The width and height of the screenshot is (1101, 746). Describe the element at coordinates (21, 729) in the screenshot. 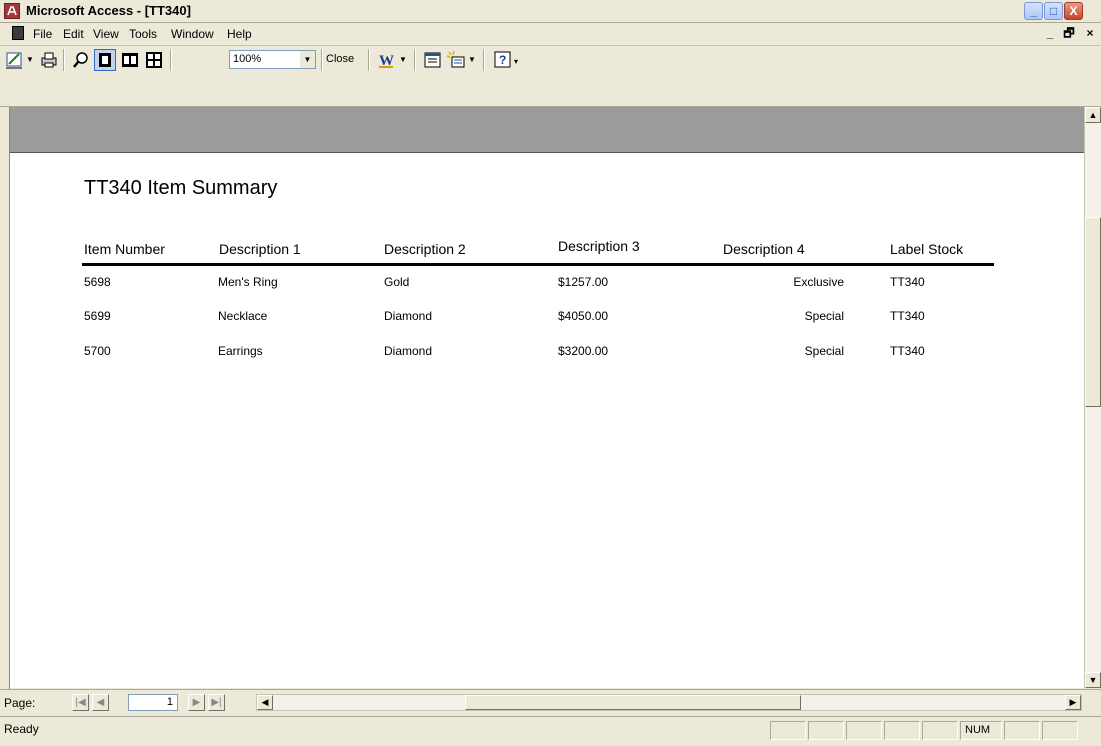

I see `status-text: Ready` at that location.